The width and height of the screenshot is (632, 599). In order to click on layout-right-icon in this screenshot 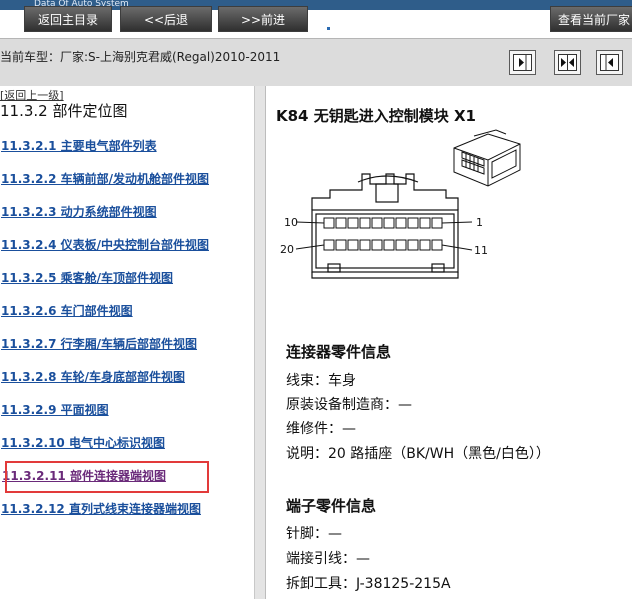, I will do `click(609, 62)`.